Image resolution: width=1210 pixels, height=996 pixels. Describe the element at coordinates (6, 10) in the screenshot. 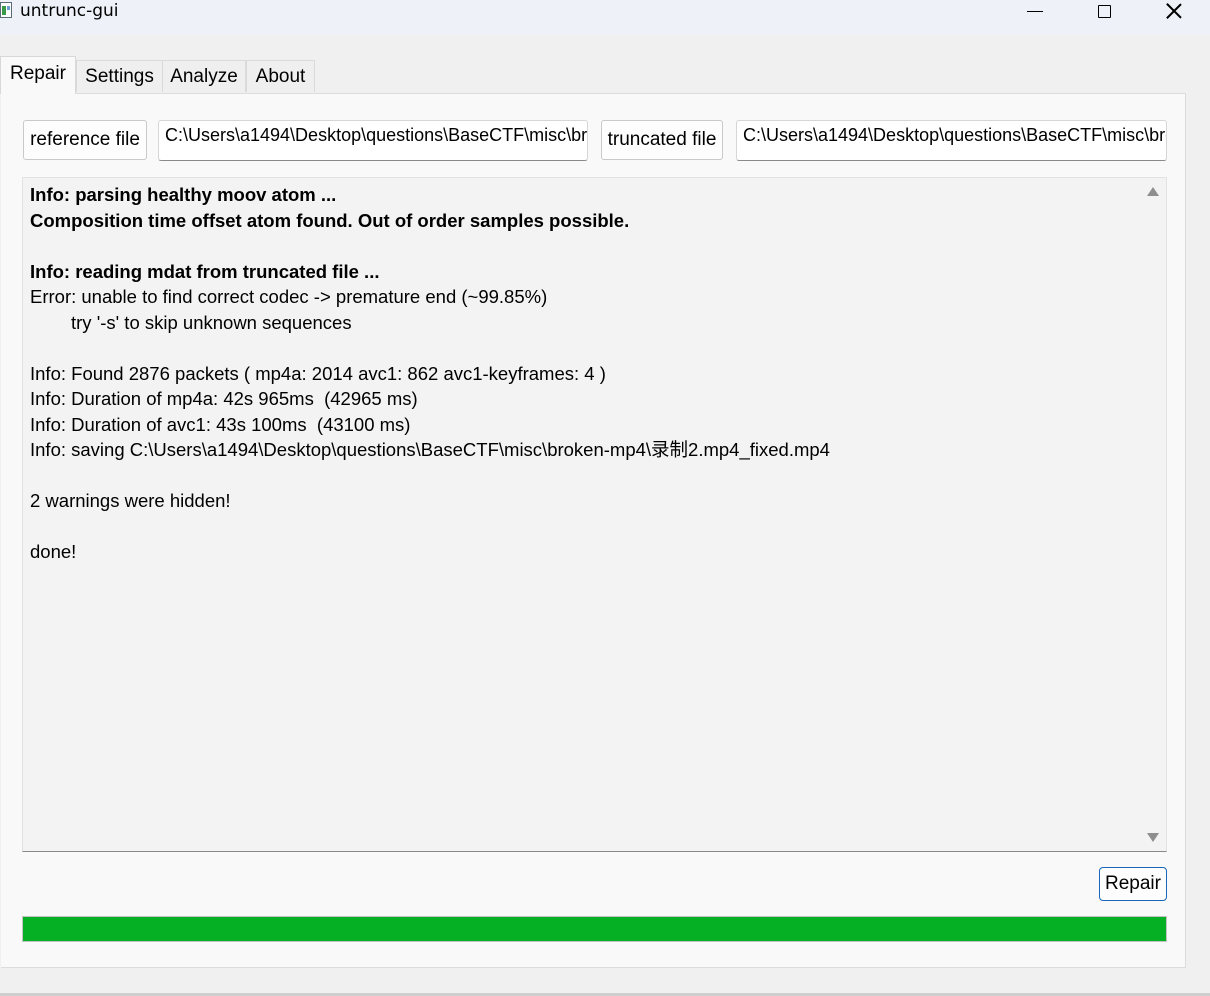

I see `app-icon` at that location.